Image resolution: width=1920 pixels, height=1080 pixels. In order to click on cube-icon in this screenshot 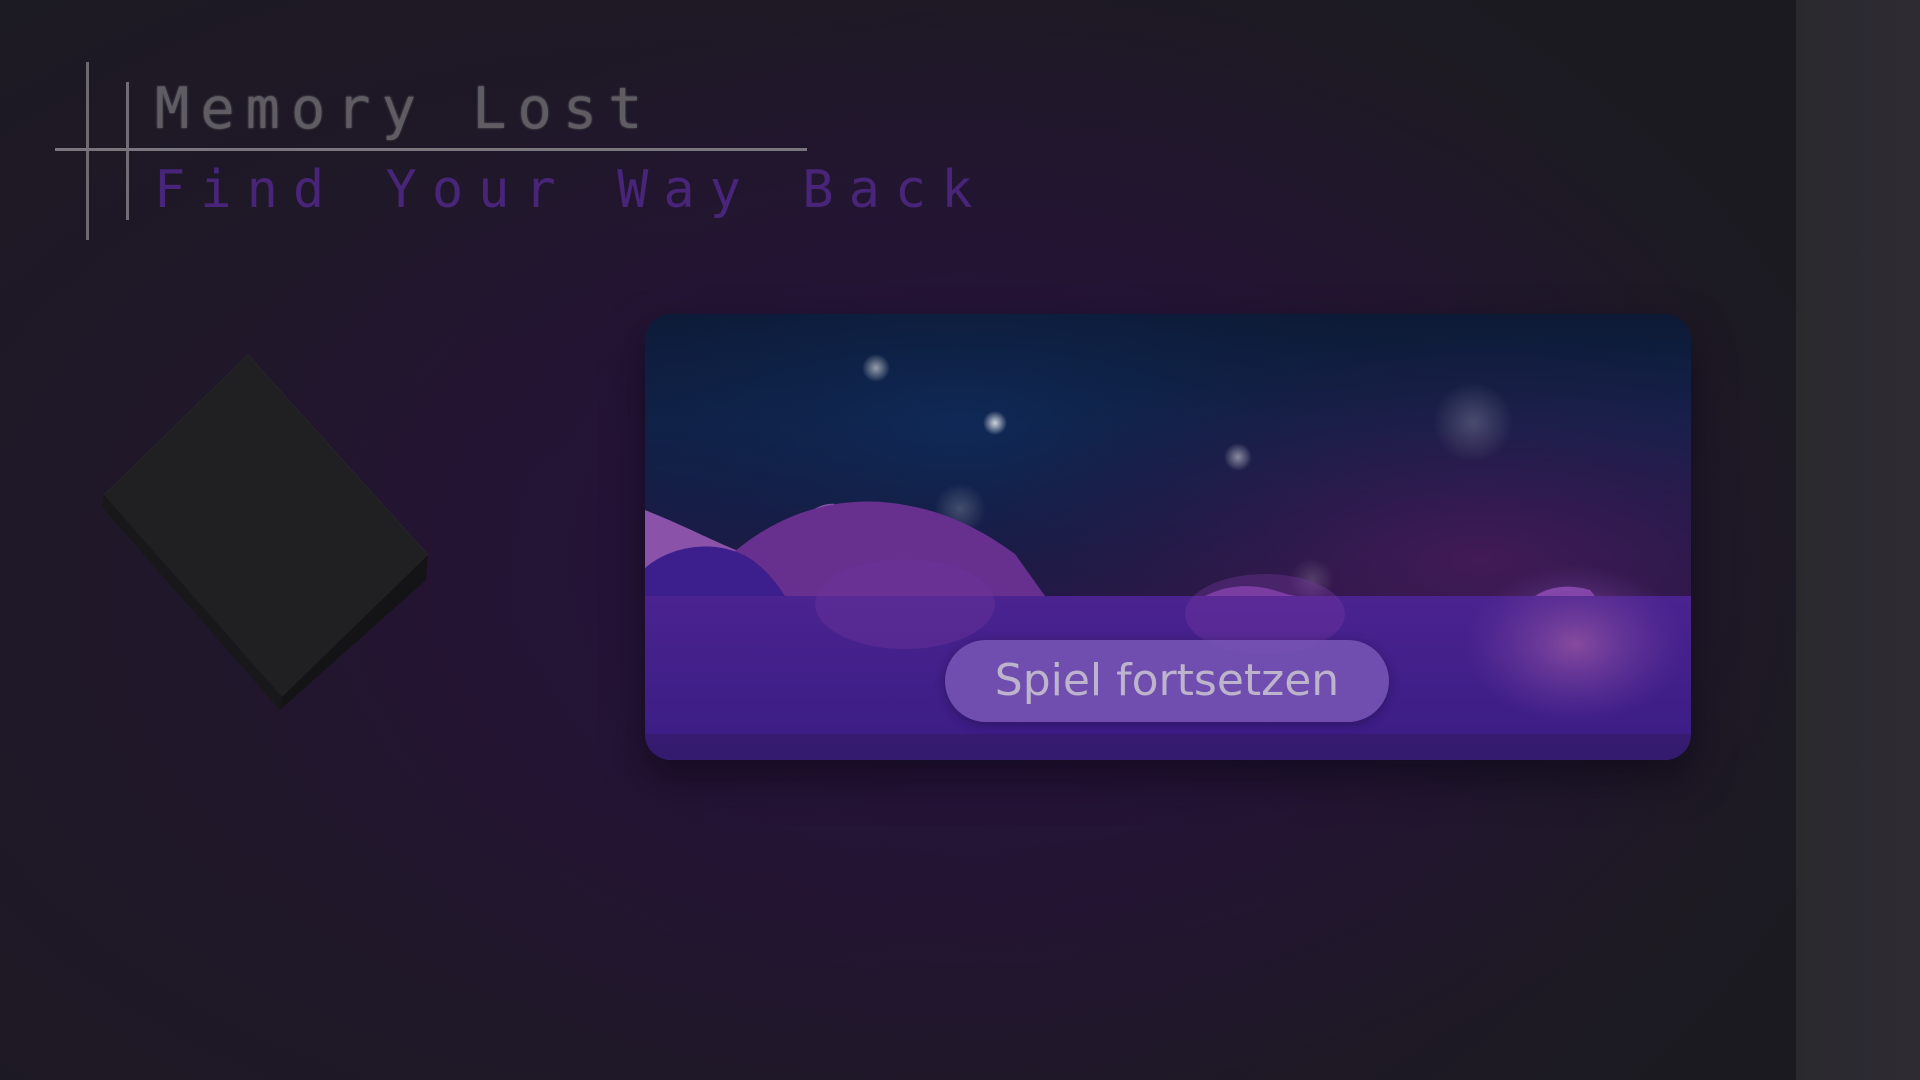, I will do `click(265, 532)`.